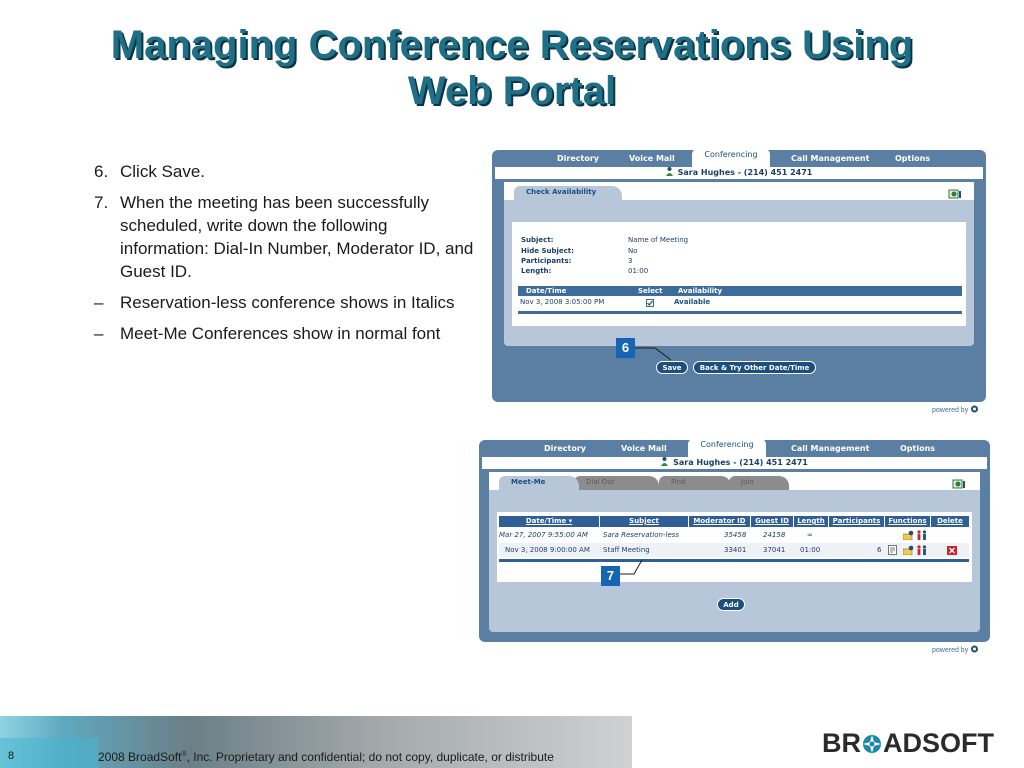 The image size is (1024, 768). Describe the element at coordinates (740, 291) in the screenshot. I see `availability-grid-header: Date/Time Select Availability` at that location.